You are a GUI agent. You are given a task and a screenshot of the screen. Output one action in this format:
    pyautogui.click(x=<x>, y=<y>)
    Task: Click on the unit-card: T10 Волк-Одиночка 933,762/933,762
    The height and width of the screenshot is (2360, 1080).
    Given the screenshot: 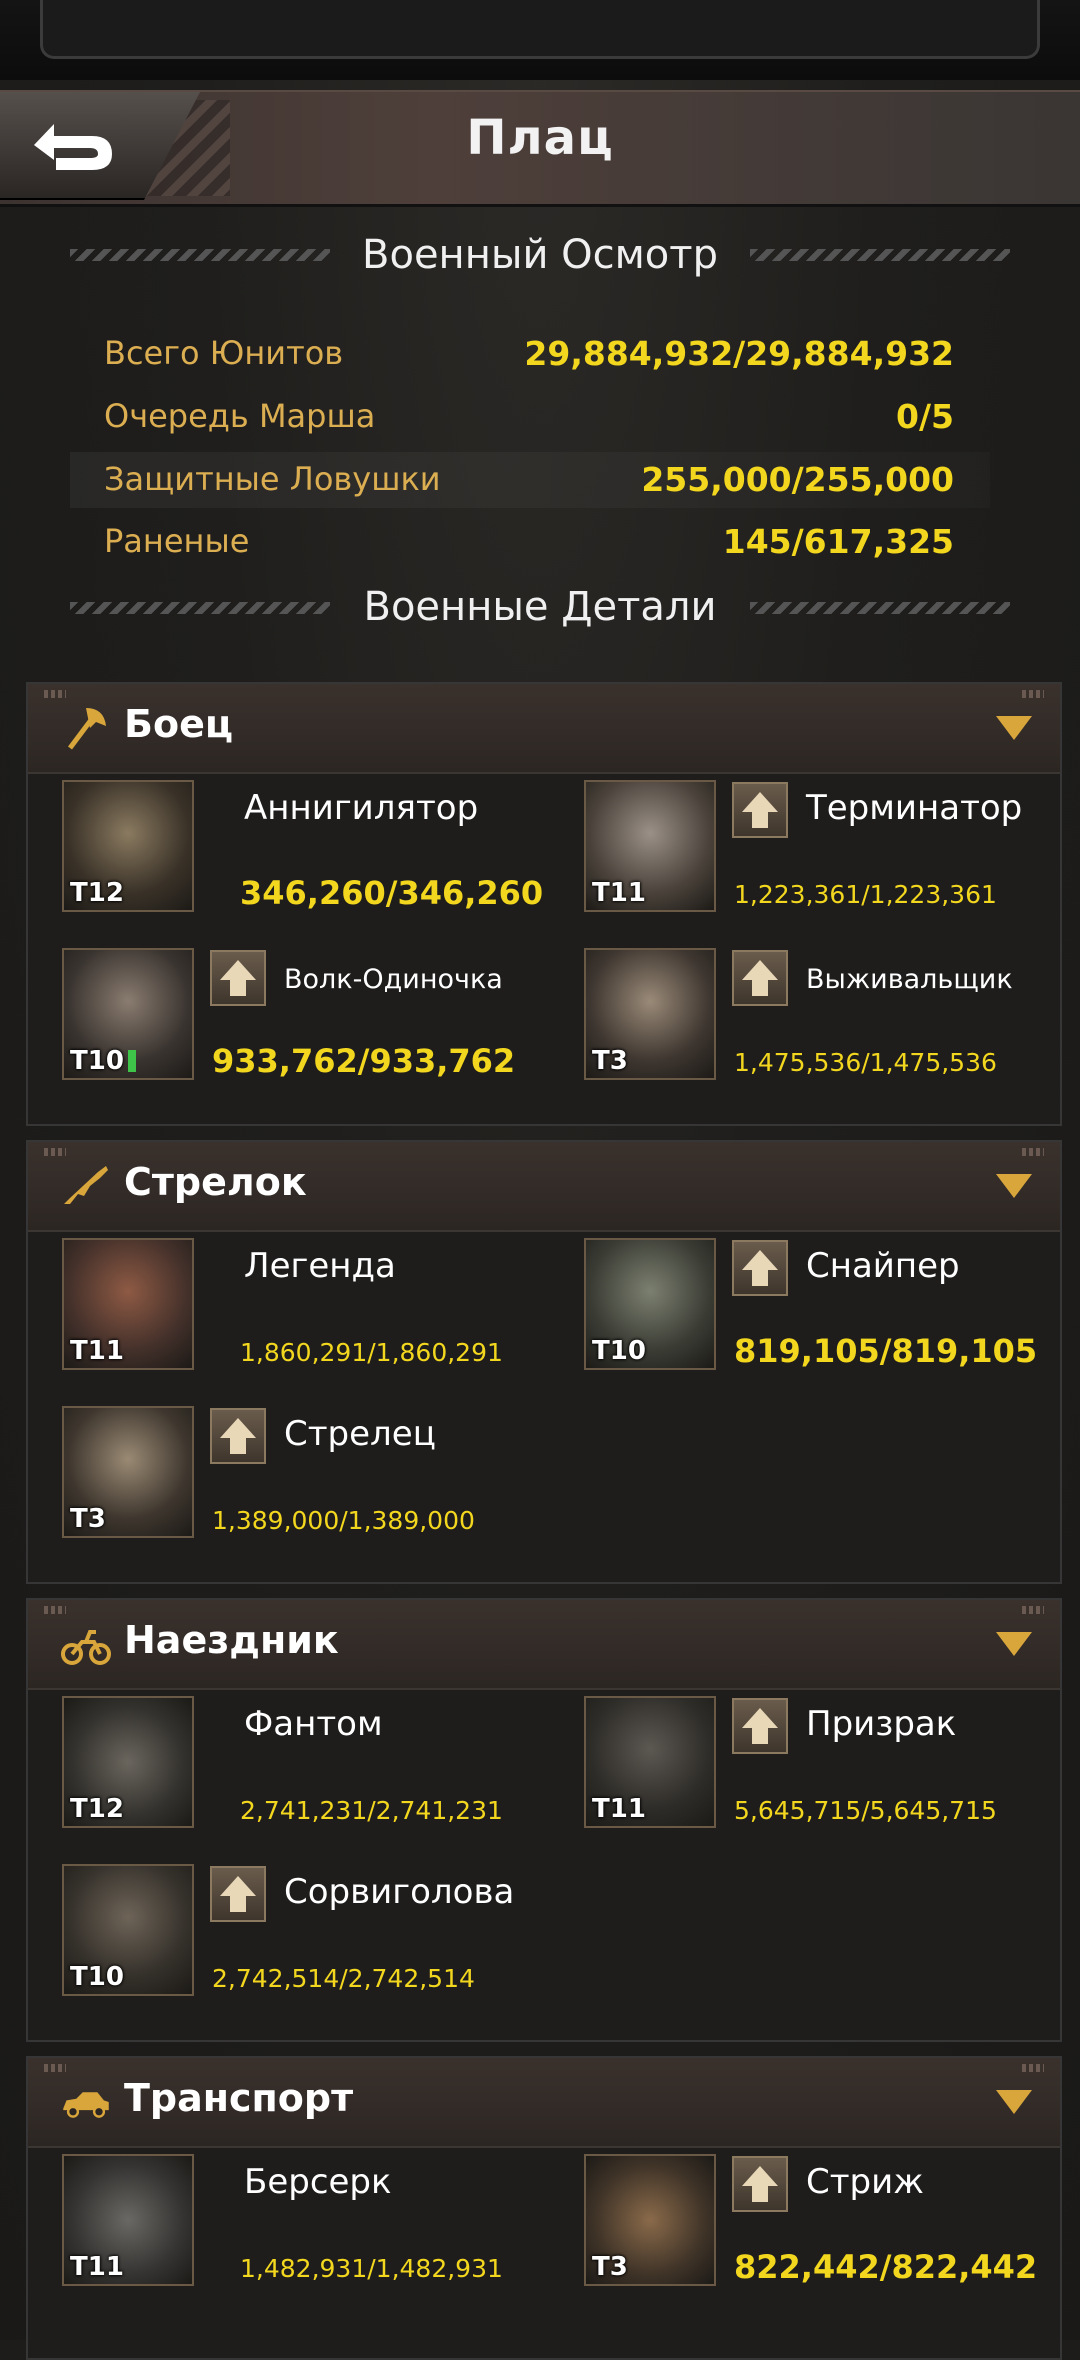 What is the action you would take?
    pyautogui.click(x=317, y=1023)
    